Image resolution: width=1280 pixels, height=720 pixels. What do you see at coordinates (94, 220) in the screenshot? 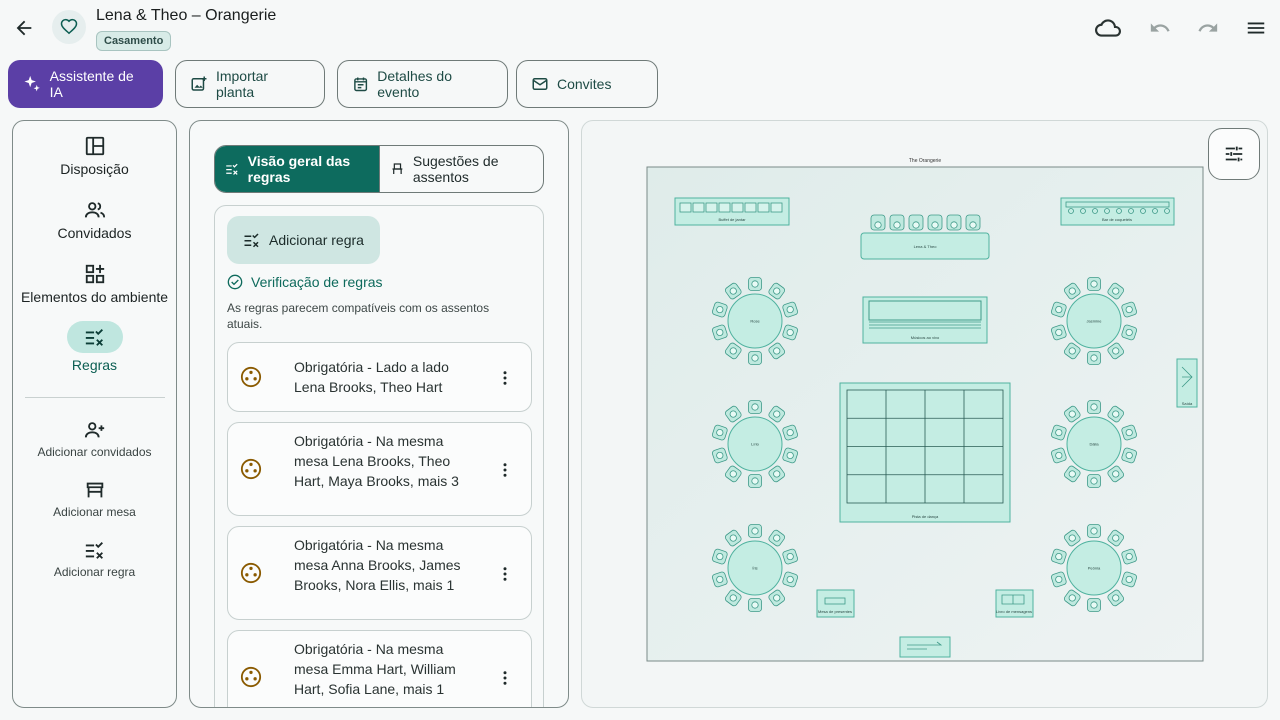
I see `nav-item-guests: Convidados` at bounding box center [94, 220].